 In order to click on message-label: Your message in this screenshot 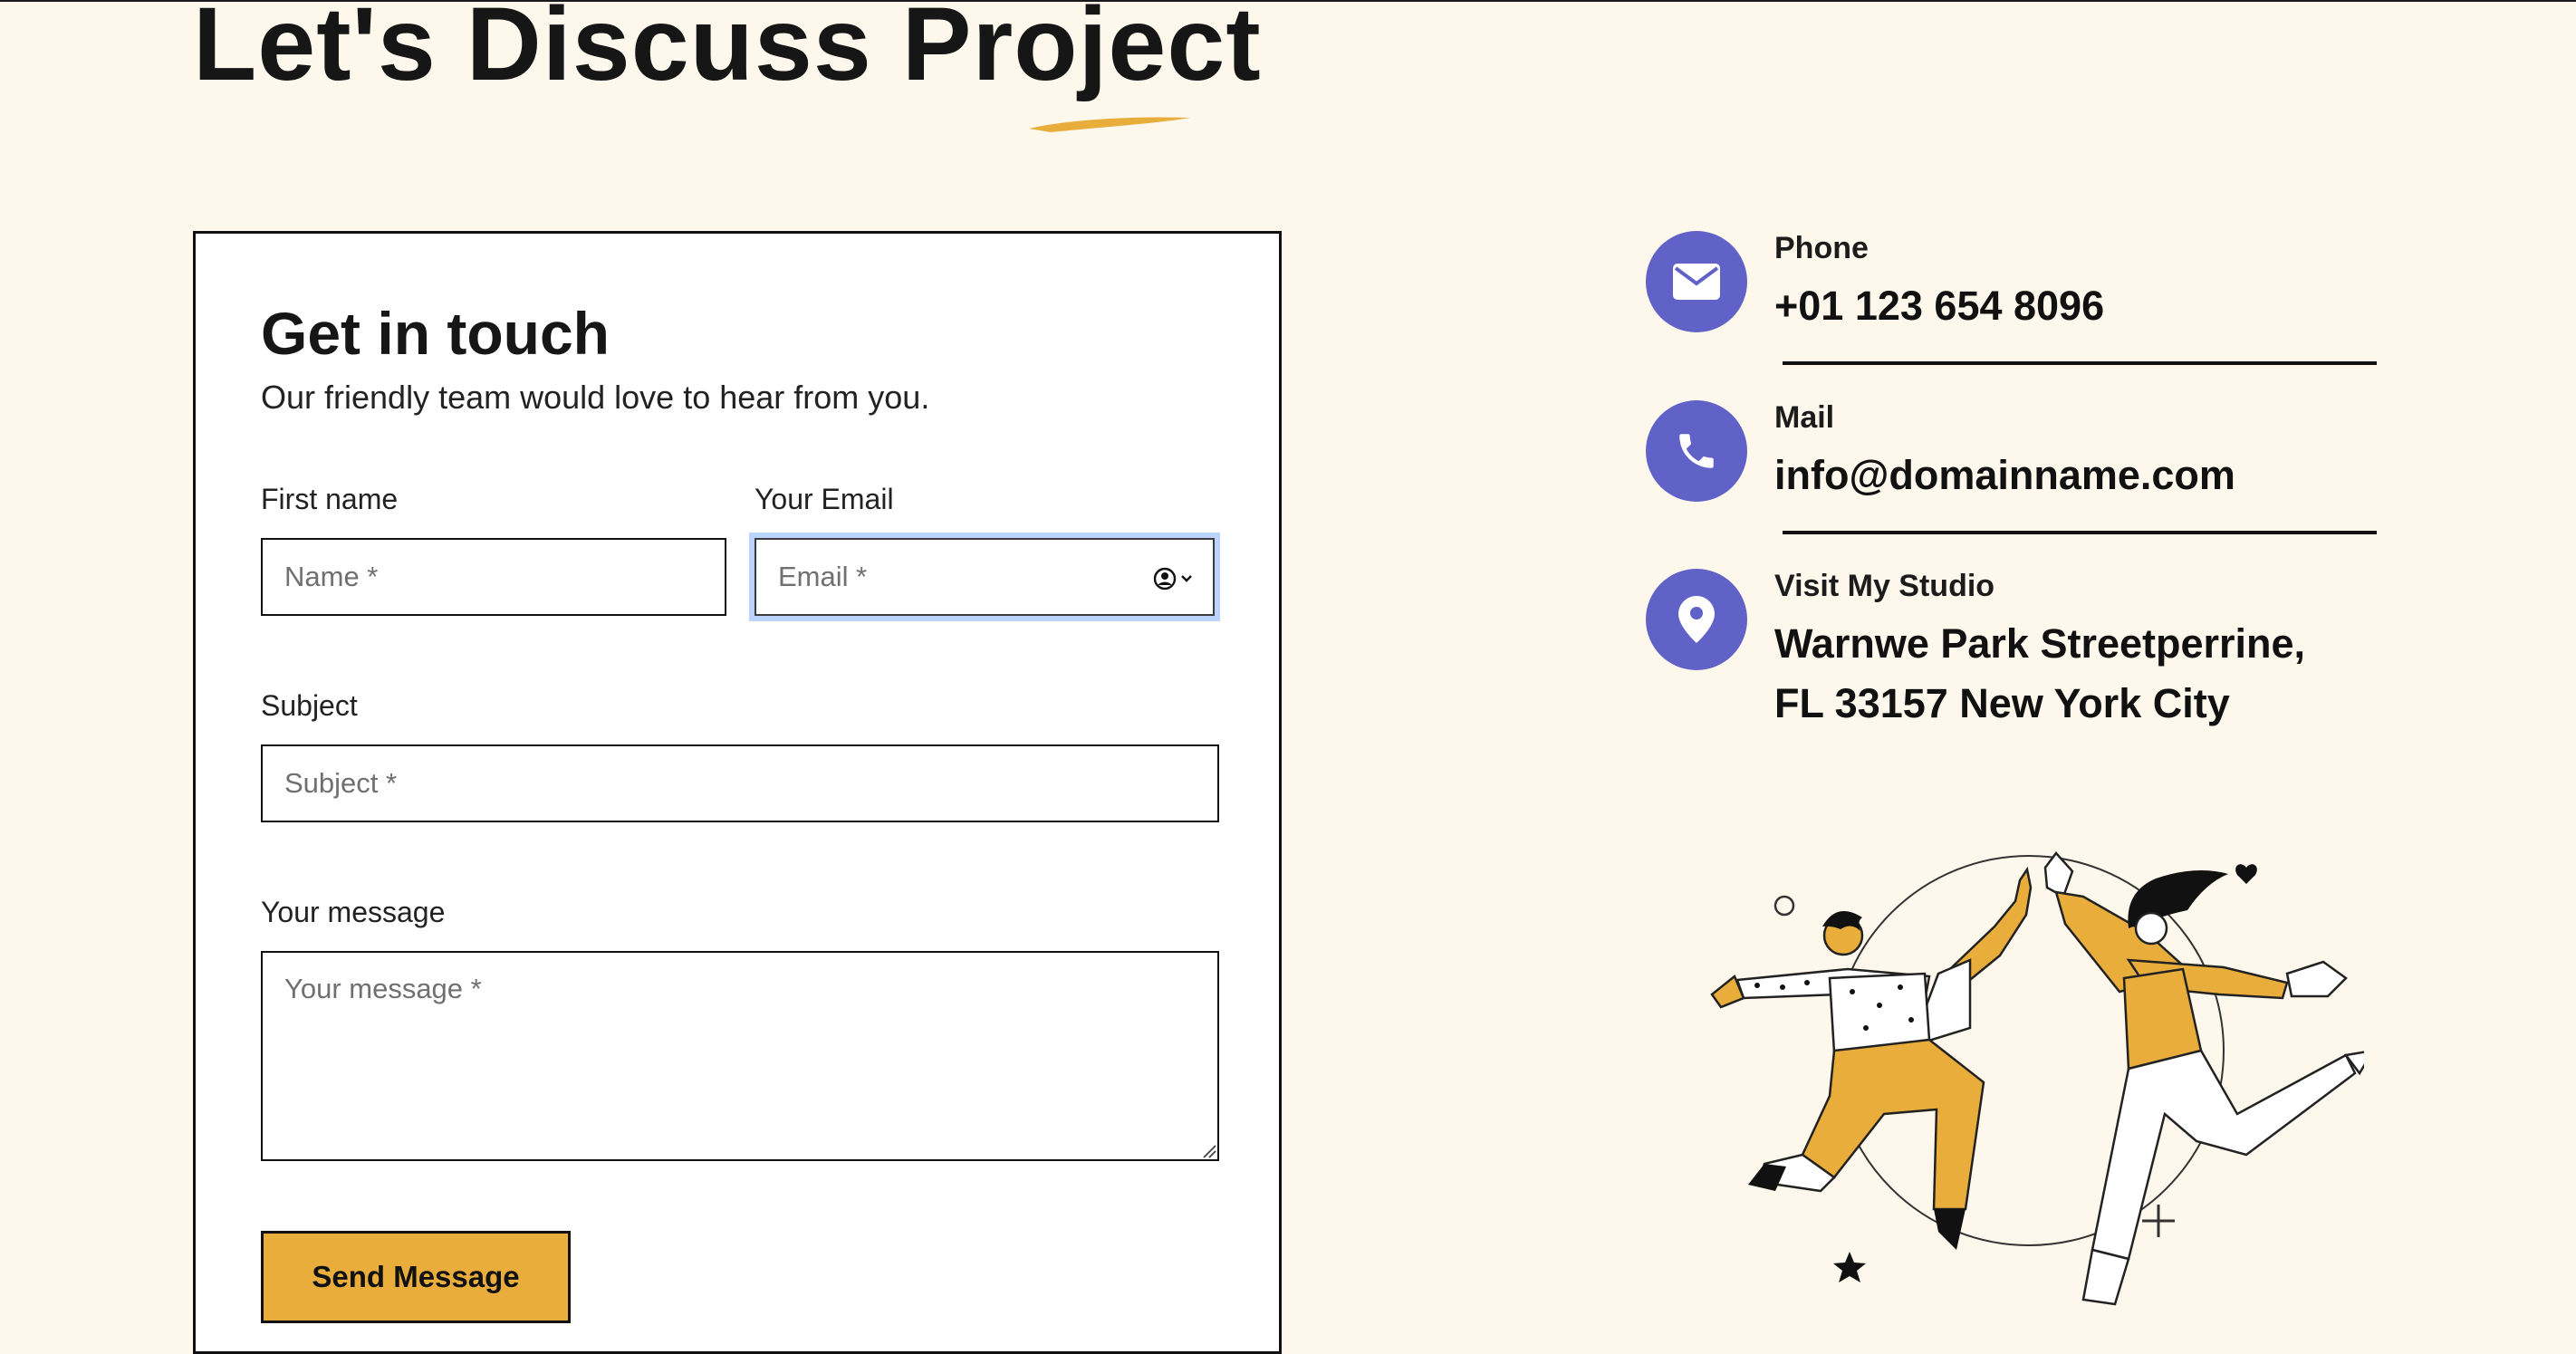, I will do `click(353, 912)`.